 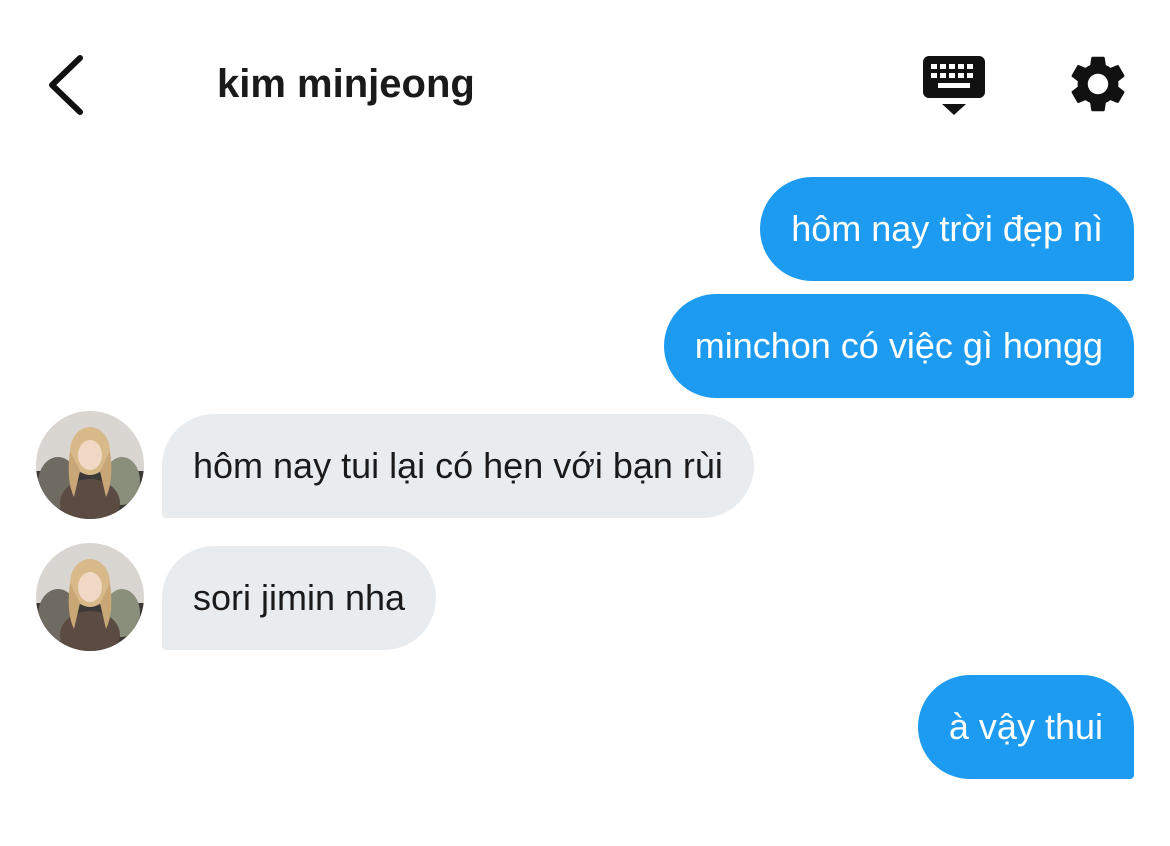 I want to click on message-bubble-outgoing: à vậy thui, so click(x=1025, y=727).